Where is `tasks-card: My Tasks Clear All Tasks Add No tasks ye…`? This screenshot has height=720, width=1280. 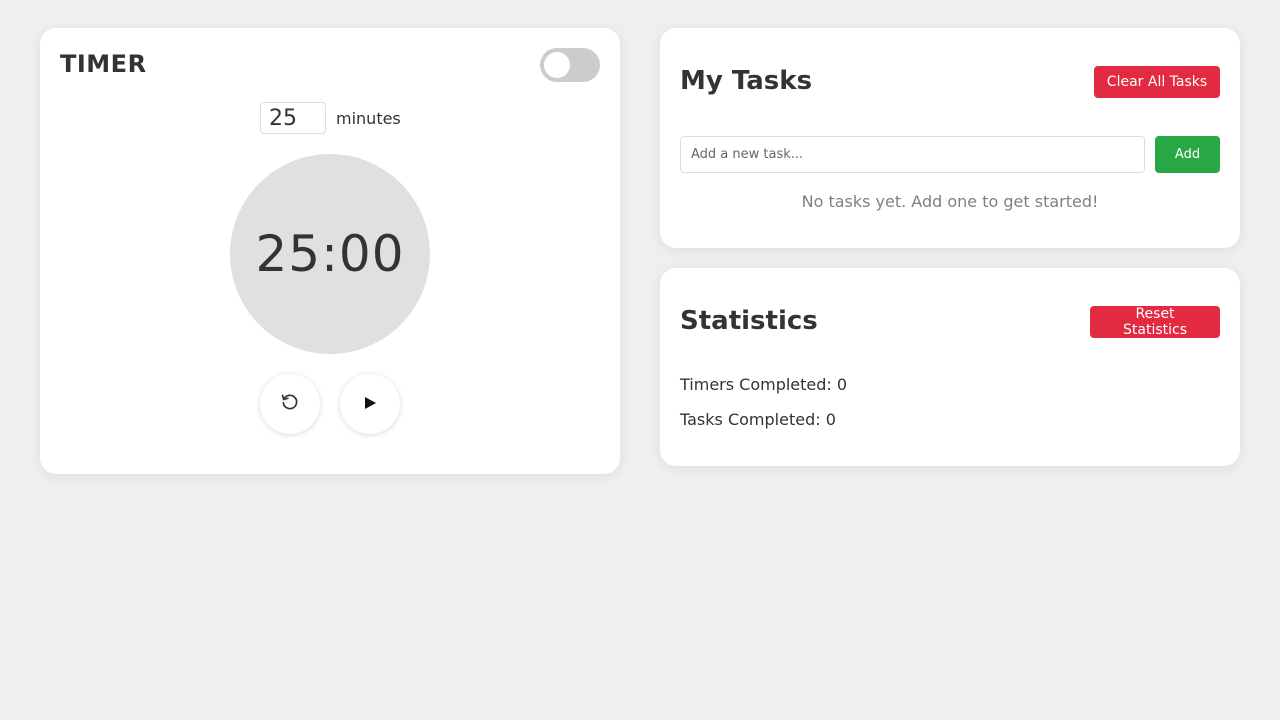
tasks-card: My Tasks Clear All Tasks Add No tasks ye… is located at coordinates (950, 138).